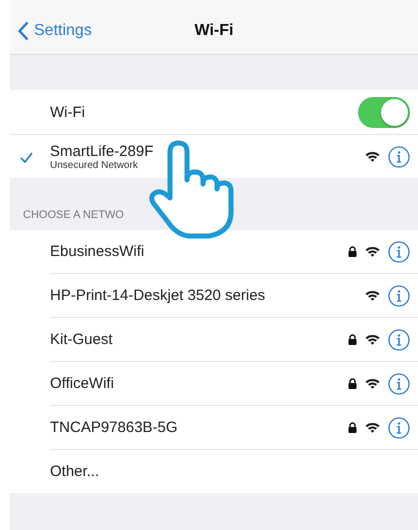  Describe the element at coordinates (384, 112) in the screenshot. I see `wifi-toggle` at that location.